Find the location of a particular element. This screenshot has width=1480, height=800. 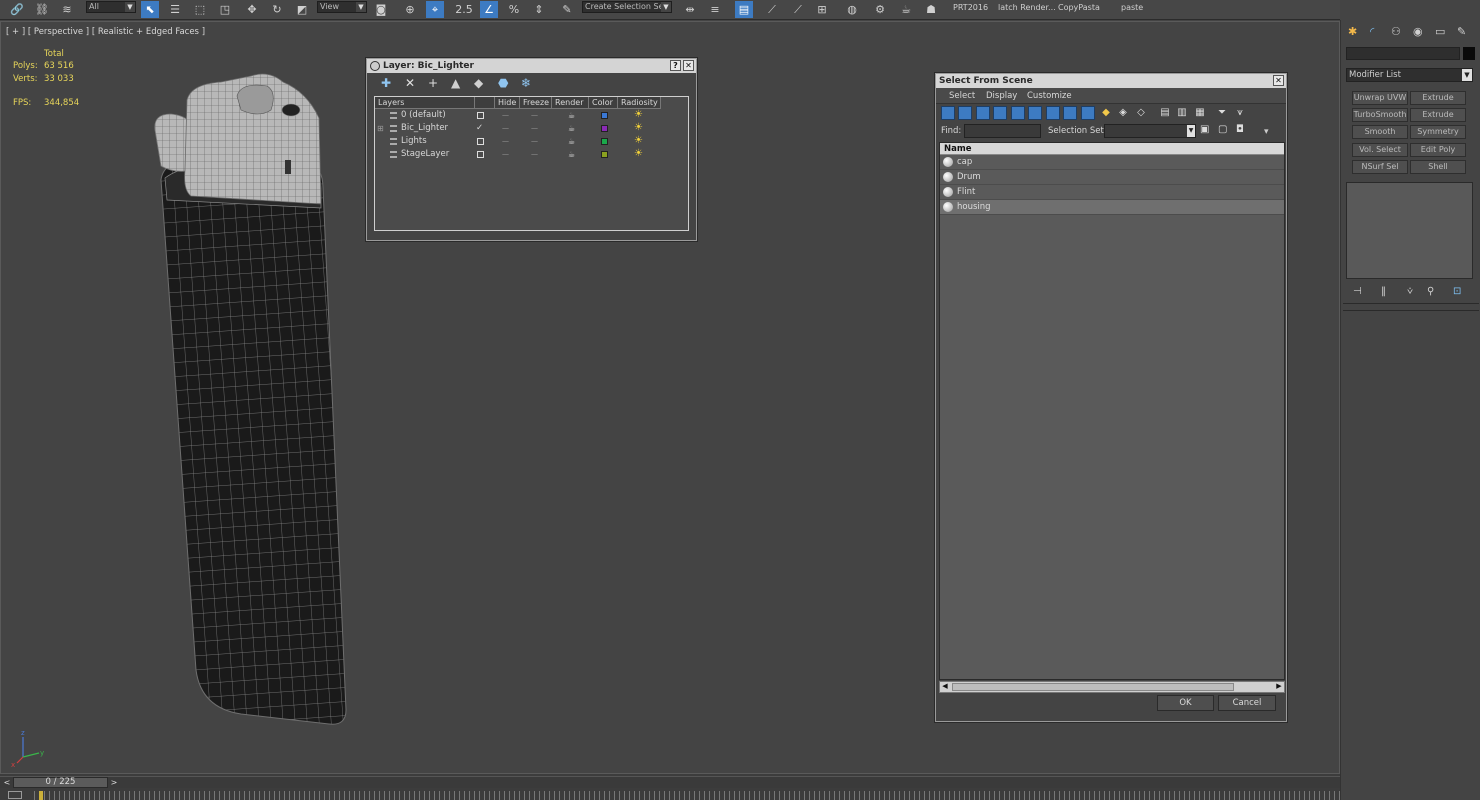

custom-button-paste: paste is located at coordinates (1132, 7).